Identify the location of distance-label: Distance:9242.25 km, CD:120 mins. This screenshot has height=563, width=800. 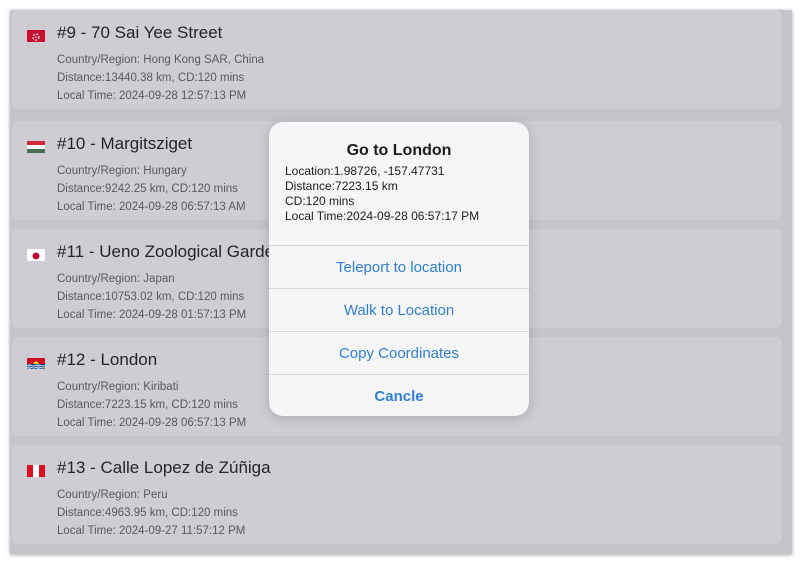
(147, 189).